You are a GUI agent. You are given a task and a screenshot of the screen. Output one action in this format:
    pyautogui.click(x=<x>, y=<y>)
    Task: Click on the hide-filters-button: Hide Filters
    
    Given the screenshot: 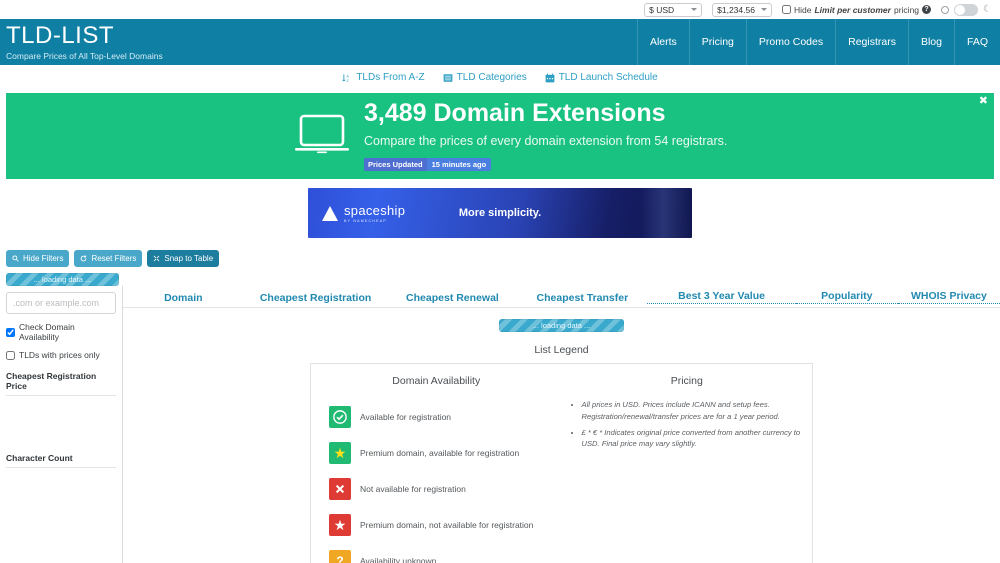 What is the action you would take?
    pyautogui.click(x=38, y=258)
    